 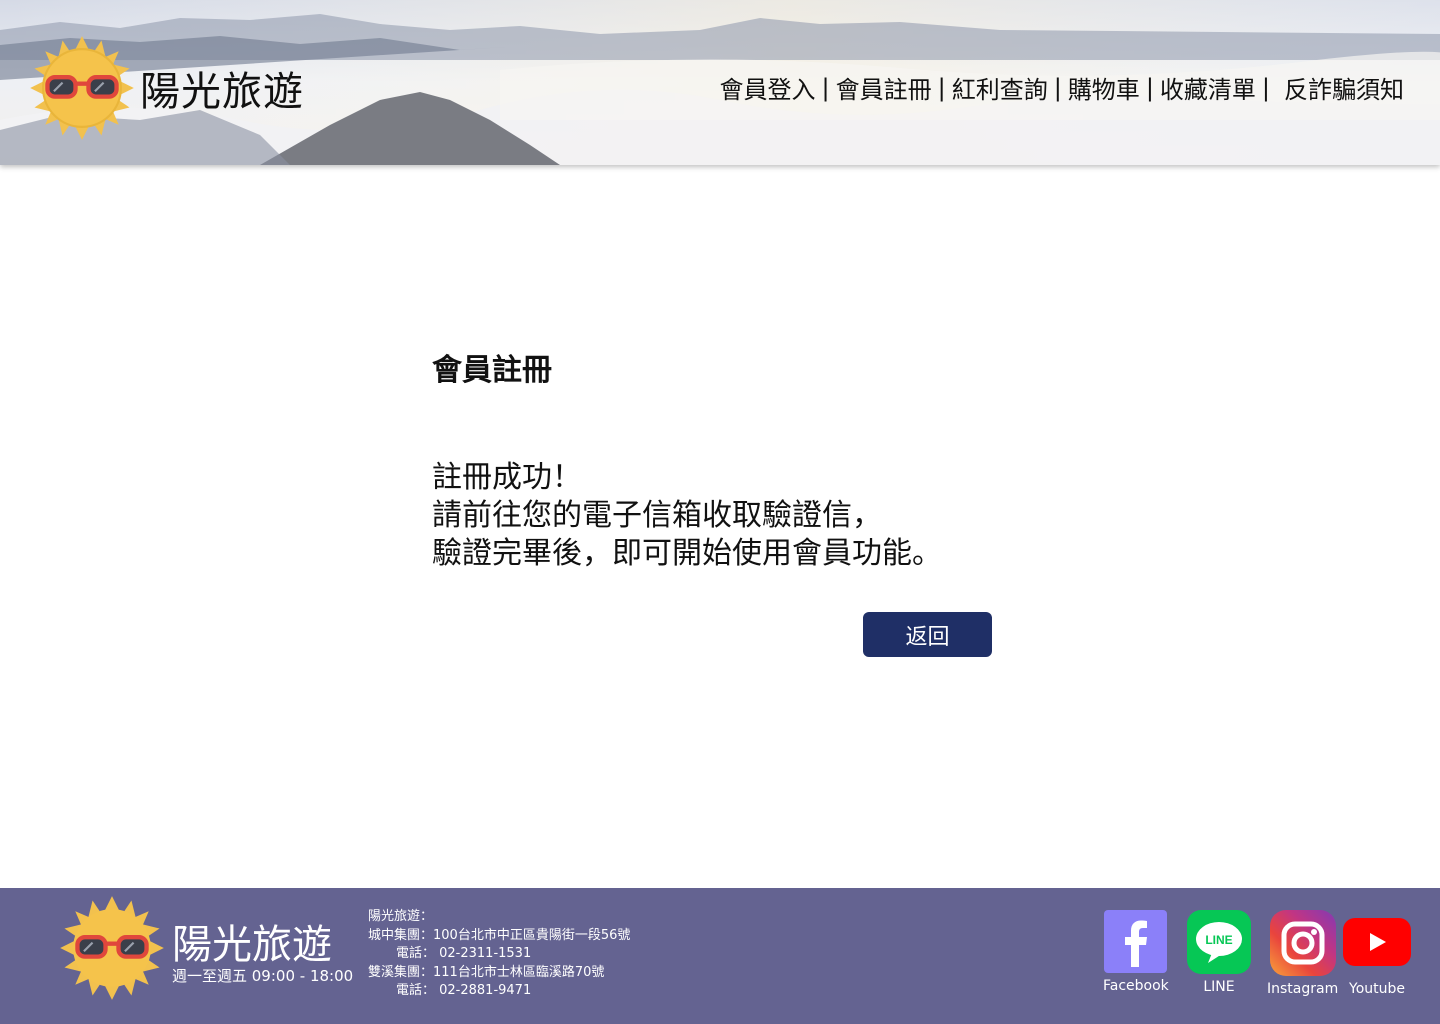 I want to click on footer-branch-address: 雙溪集團：111台北市士林區臨溪路70號, so click(x=486, y=972).